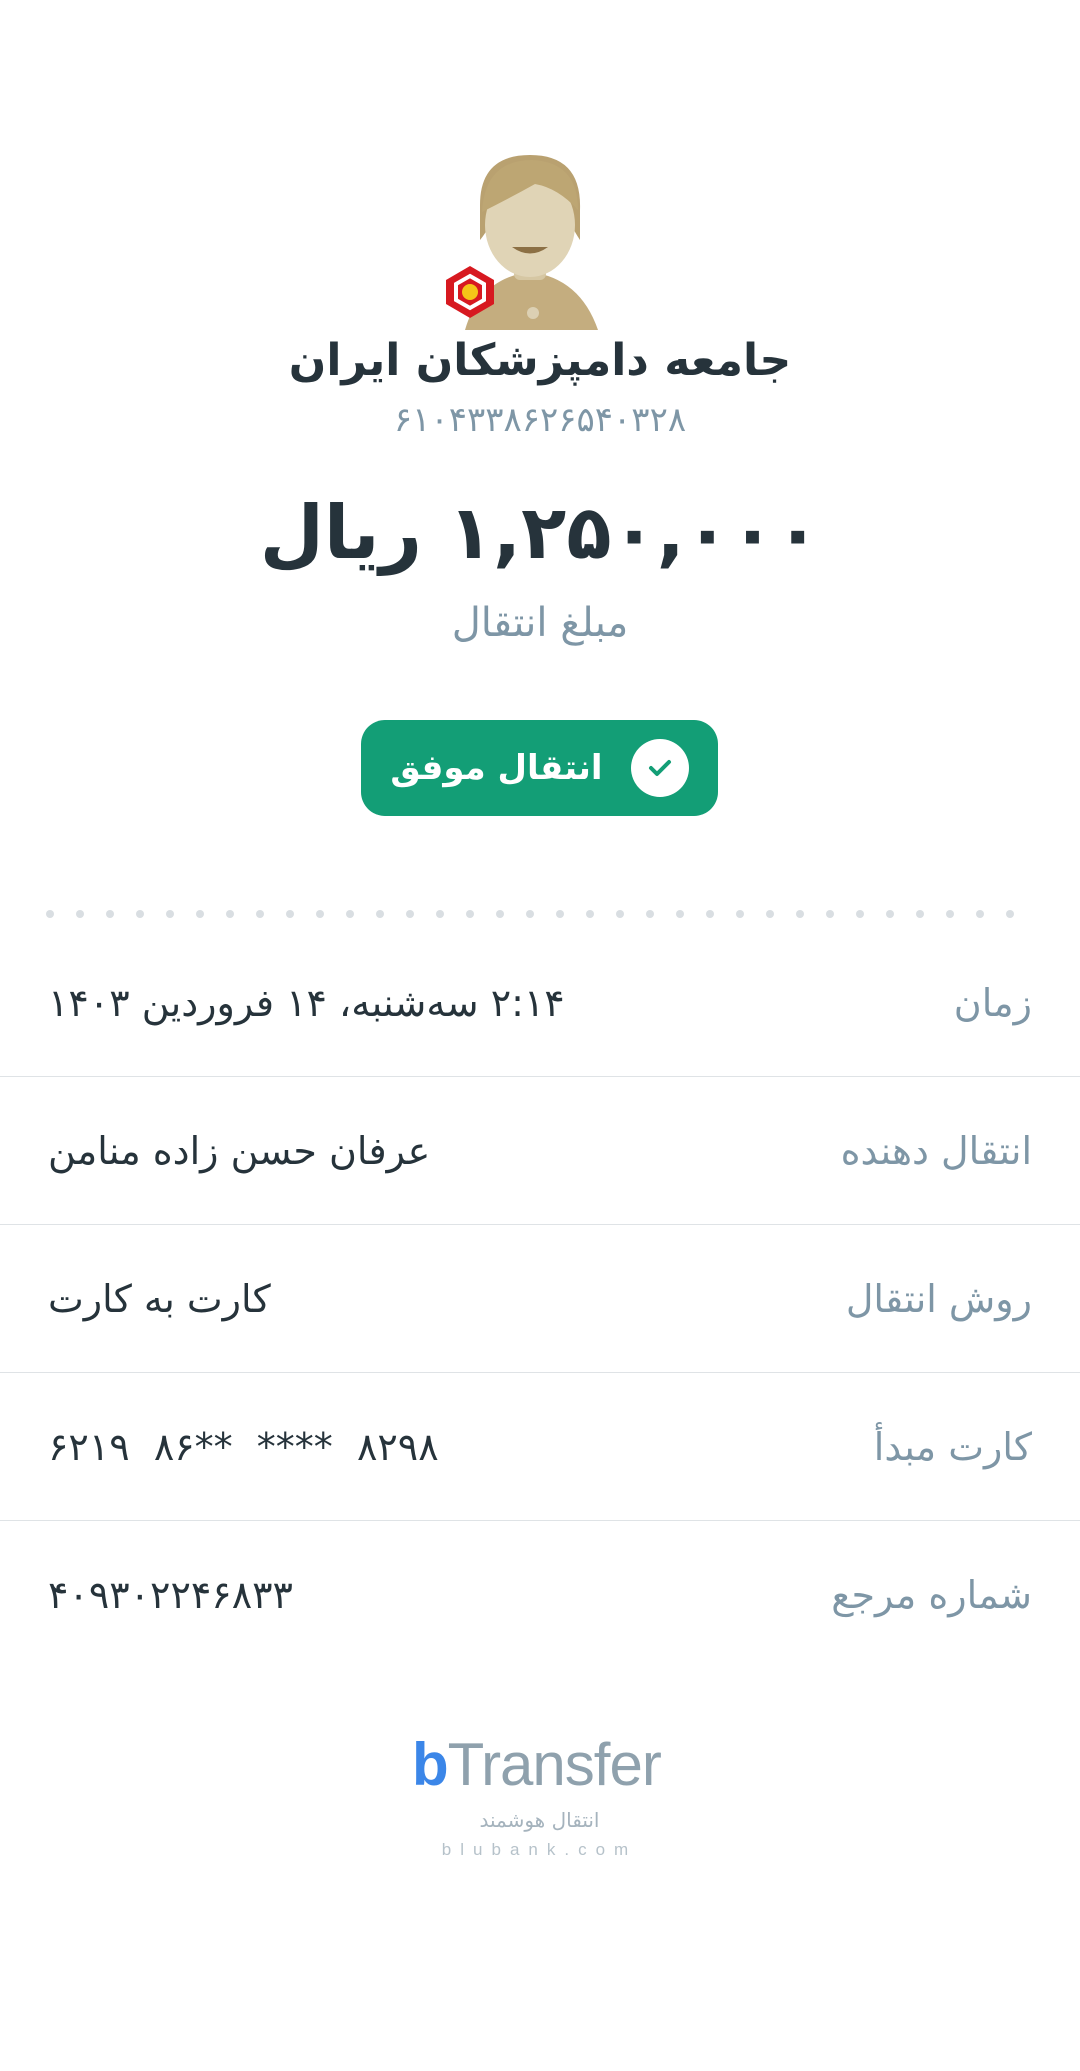 The image size is (1080, 2071). I want to click on status-label: انتقال موفق, so click(496, 768).